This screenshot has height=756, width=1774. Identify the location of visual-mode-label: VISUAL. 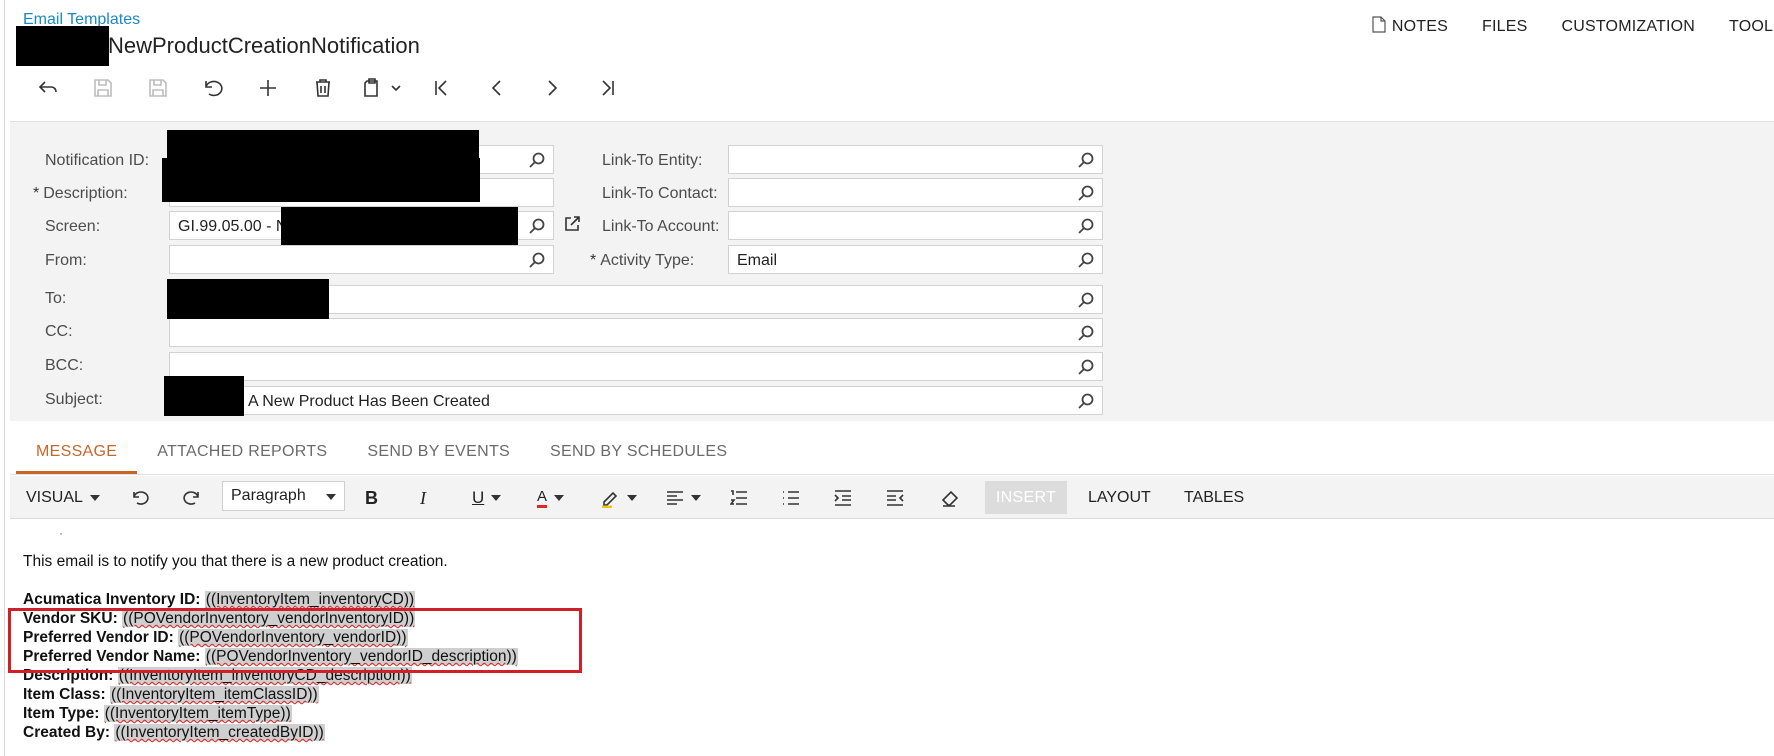
(54, 497).